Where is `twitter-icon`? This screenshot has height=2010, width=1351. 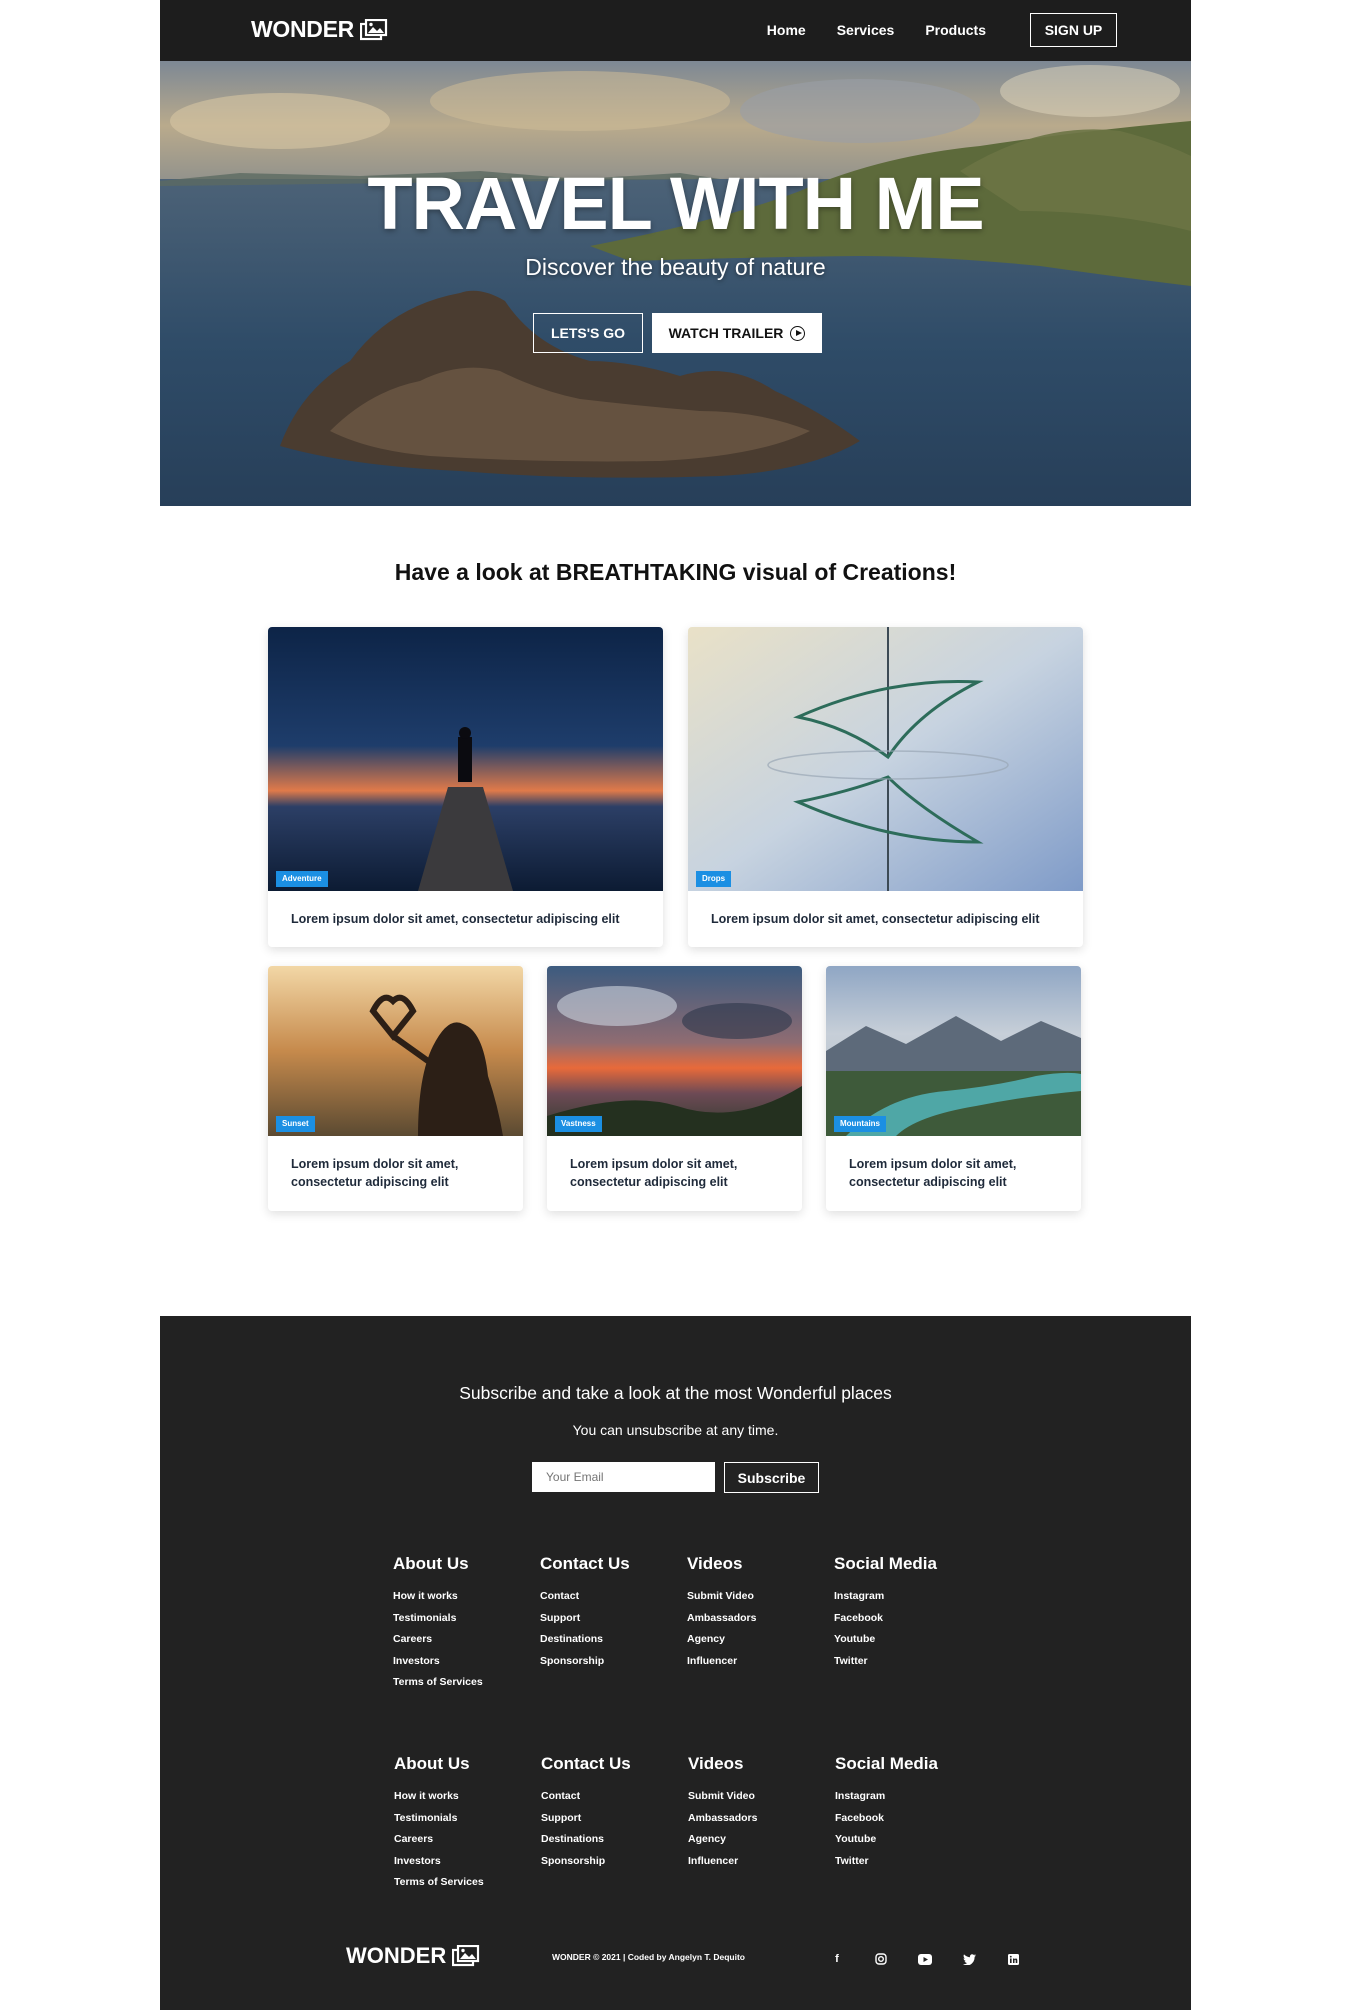
twitter-icon is located at coordinates (969, 1959).